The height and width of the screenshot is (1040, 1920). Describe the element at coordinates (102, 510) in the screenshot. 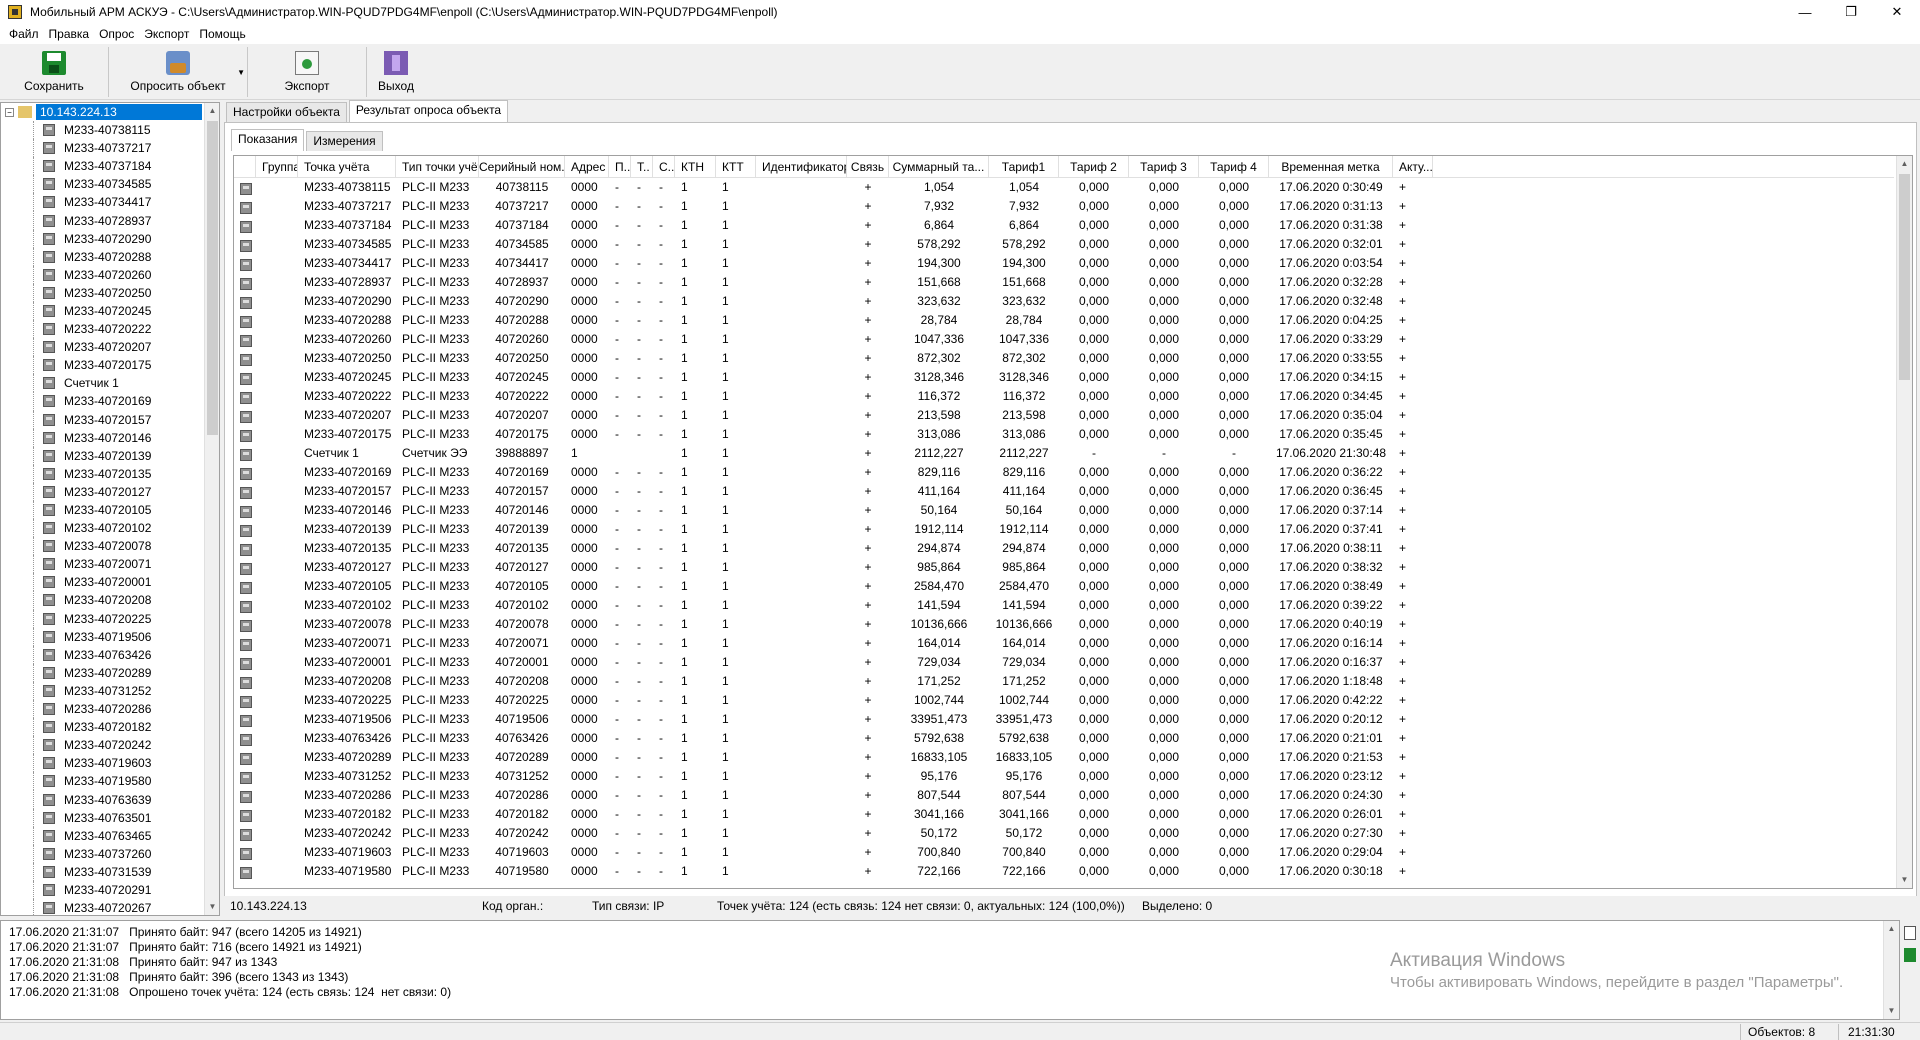

I see `tree-item: M233-40720105` at that location.